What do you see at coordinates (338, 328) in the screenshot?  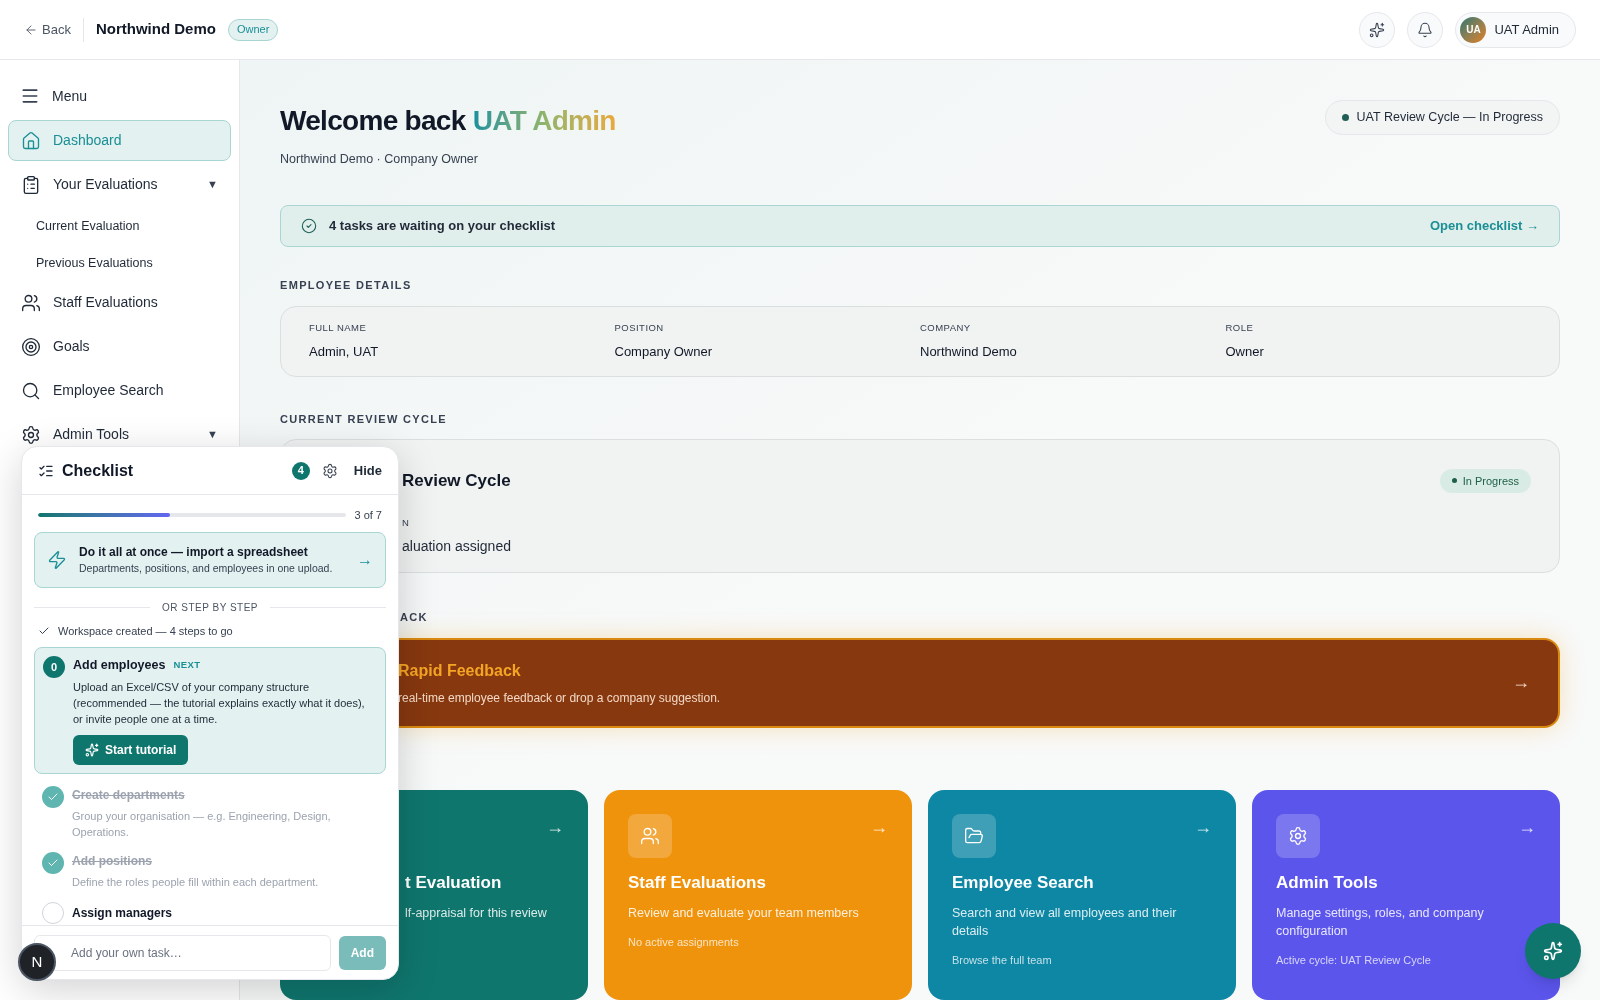 I see `field-label: FULL NAME` at bounding box center [338, 328].